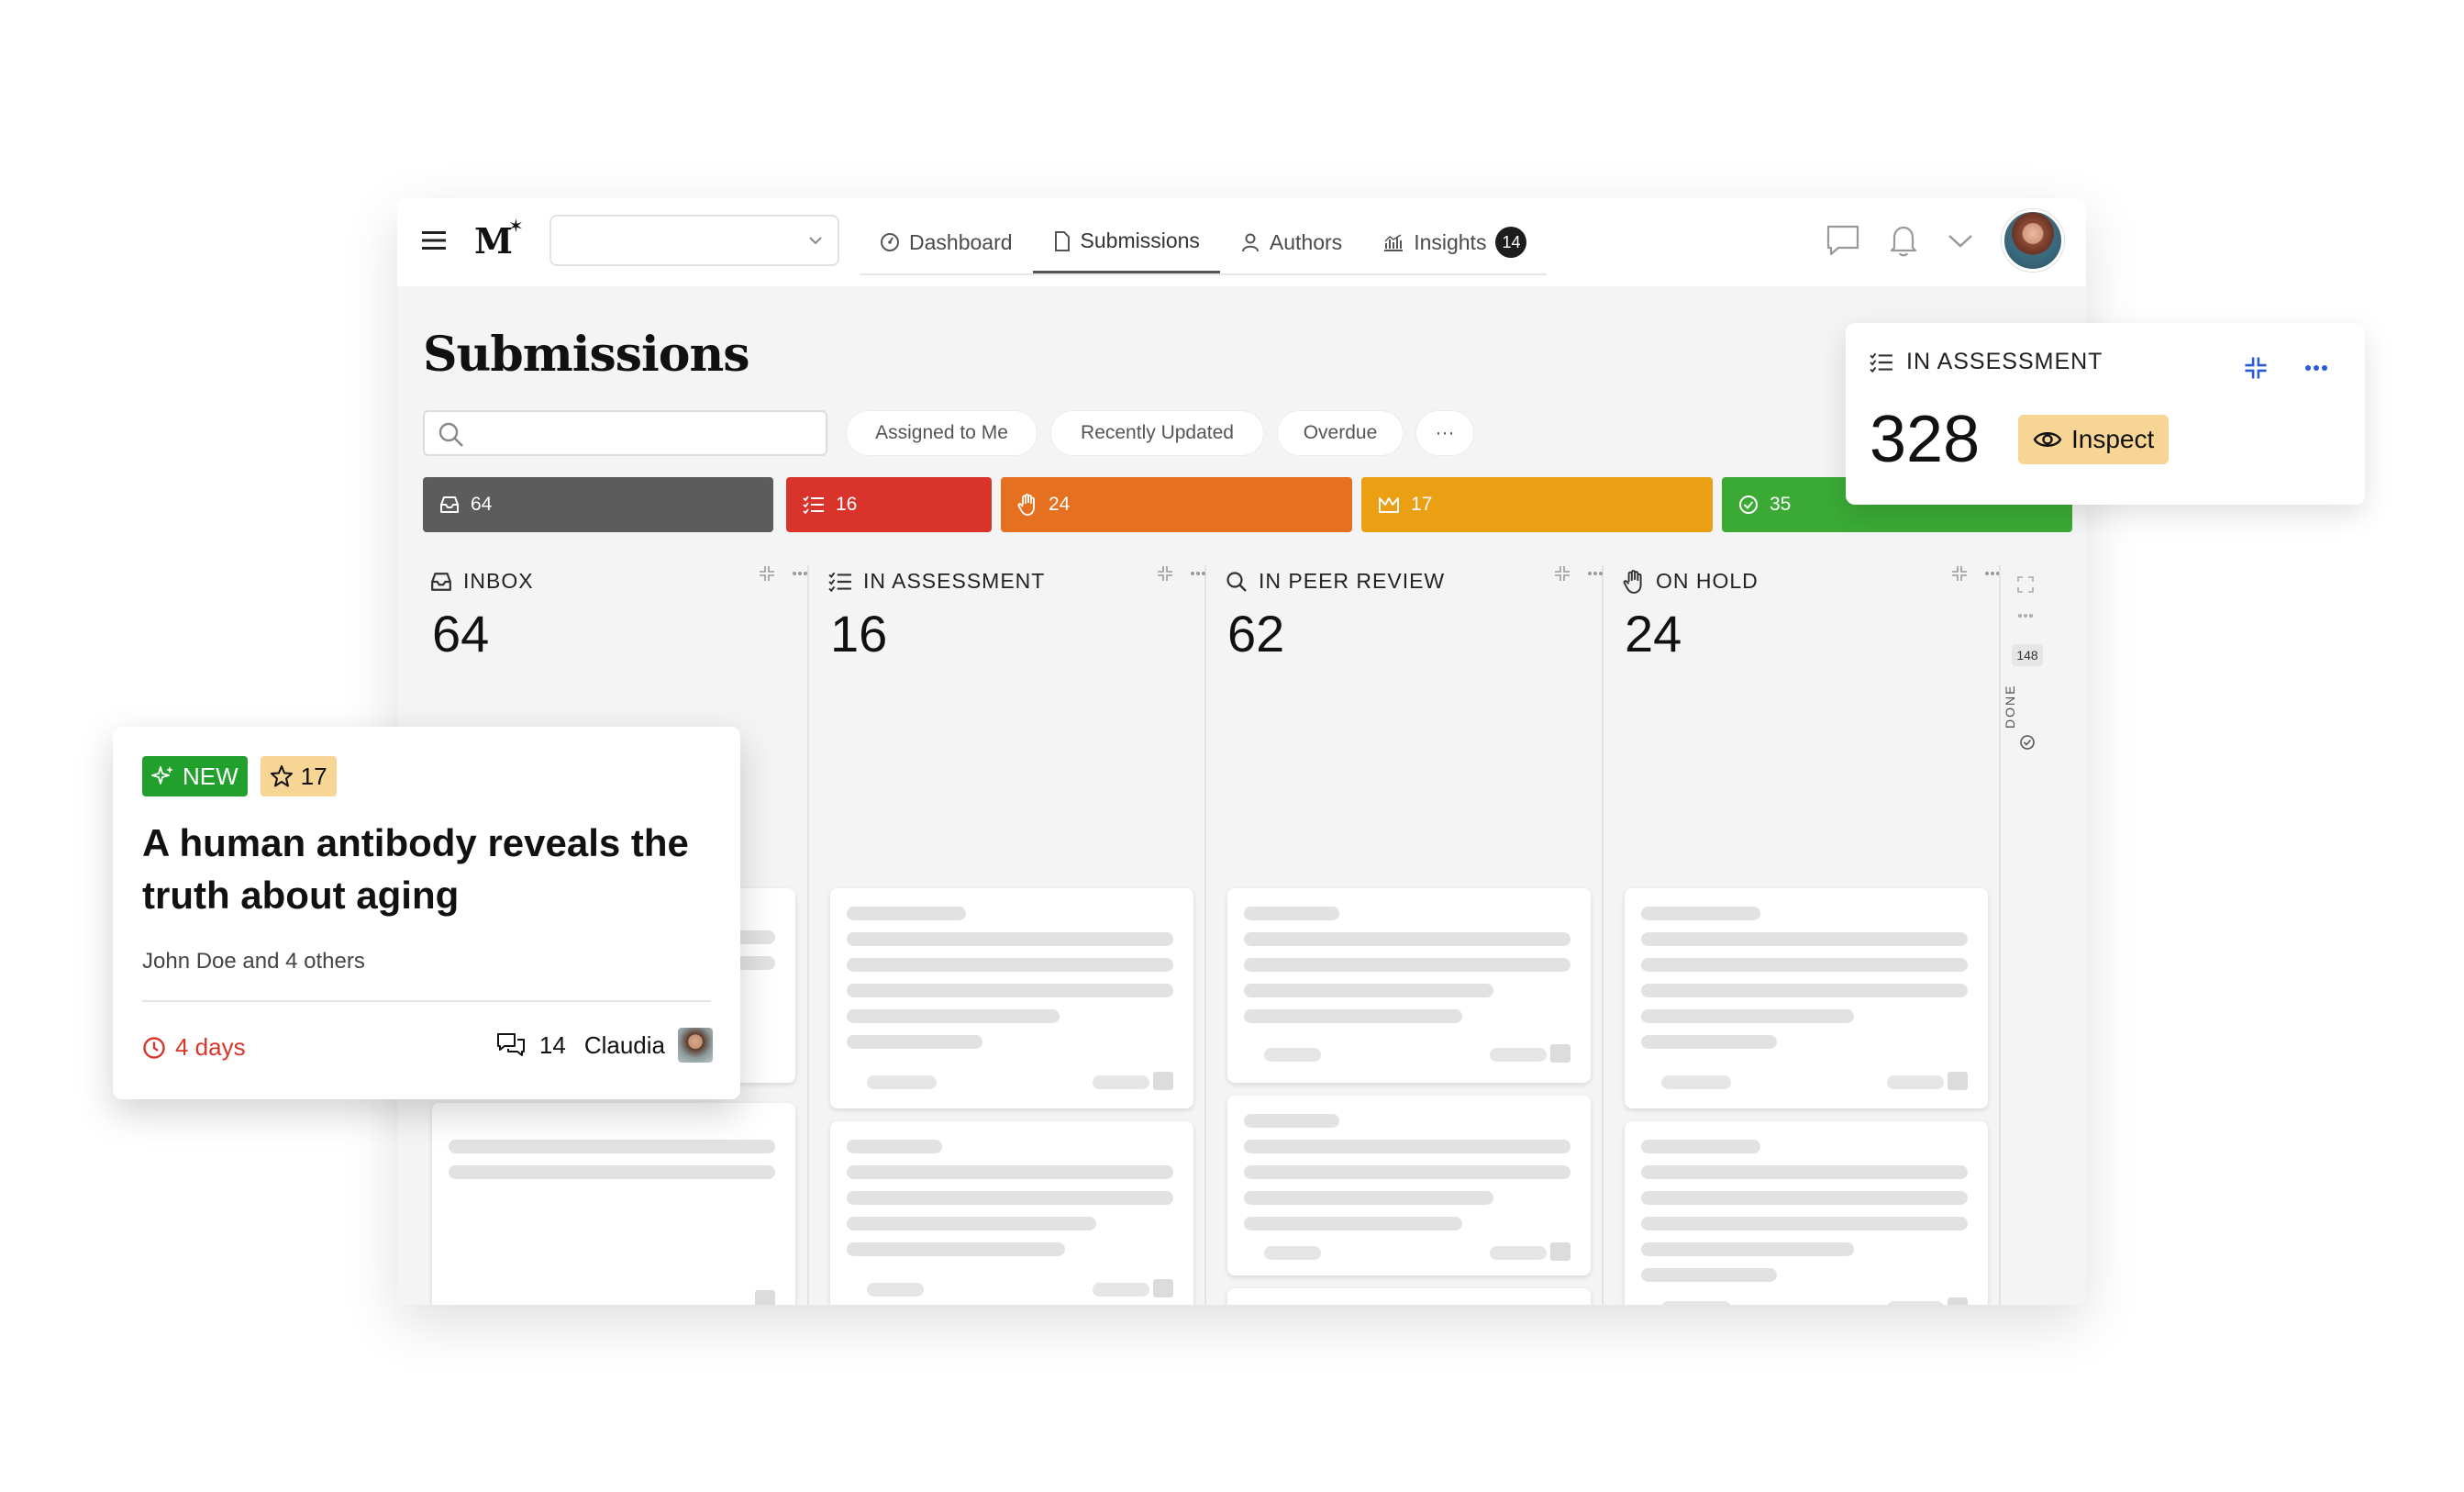 The width and height of the screenshot is (2464, 1492). Describe the element at coordinates (1537, 504) in the screenshot. I see `status-segment-accepted: 17` at that location.